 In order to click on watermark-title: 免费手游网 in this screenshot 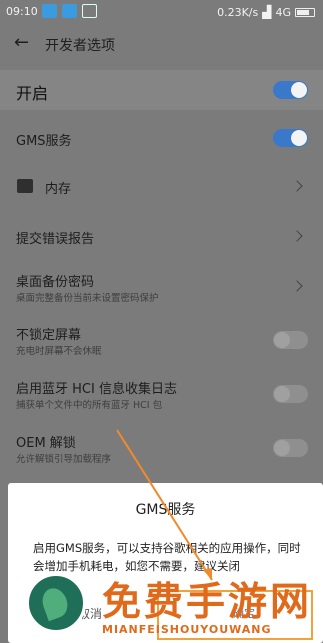, I will do `click(207, 602)`.